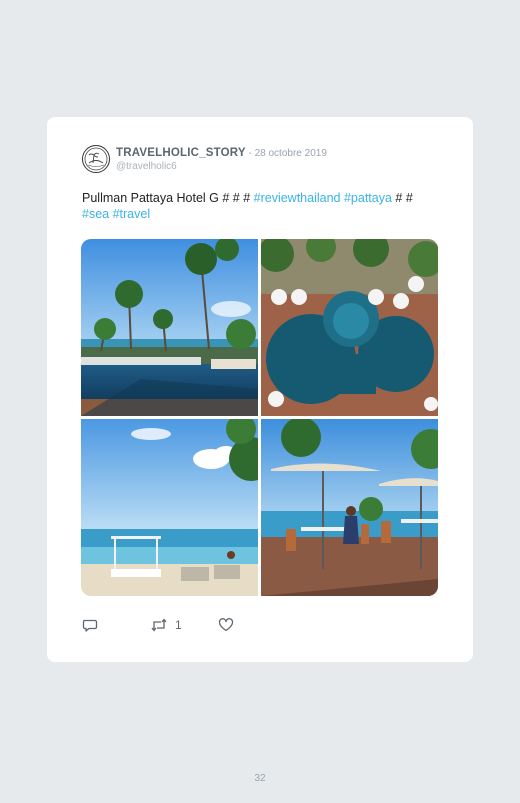 The image size is (520, 803). I want to click on author-name: TRAVELHOLIC_STORY, so click(181, 153).